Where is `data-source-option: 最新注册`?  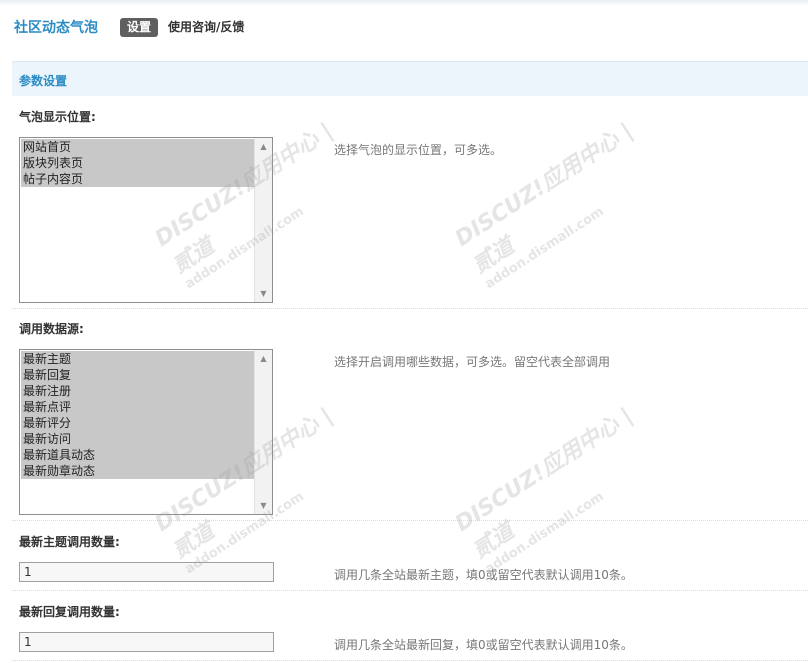
data-source-option: 最新注册 is located at coordinates (138, 391).